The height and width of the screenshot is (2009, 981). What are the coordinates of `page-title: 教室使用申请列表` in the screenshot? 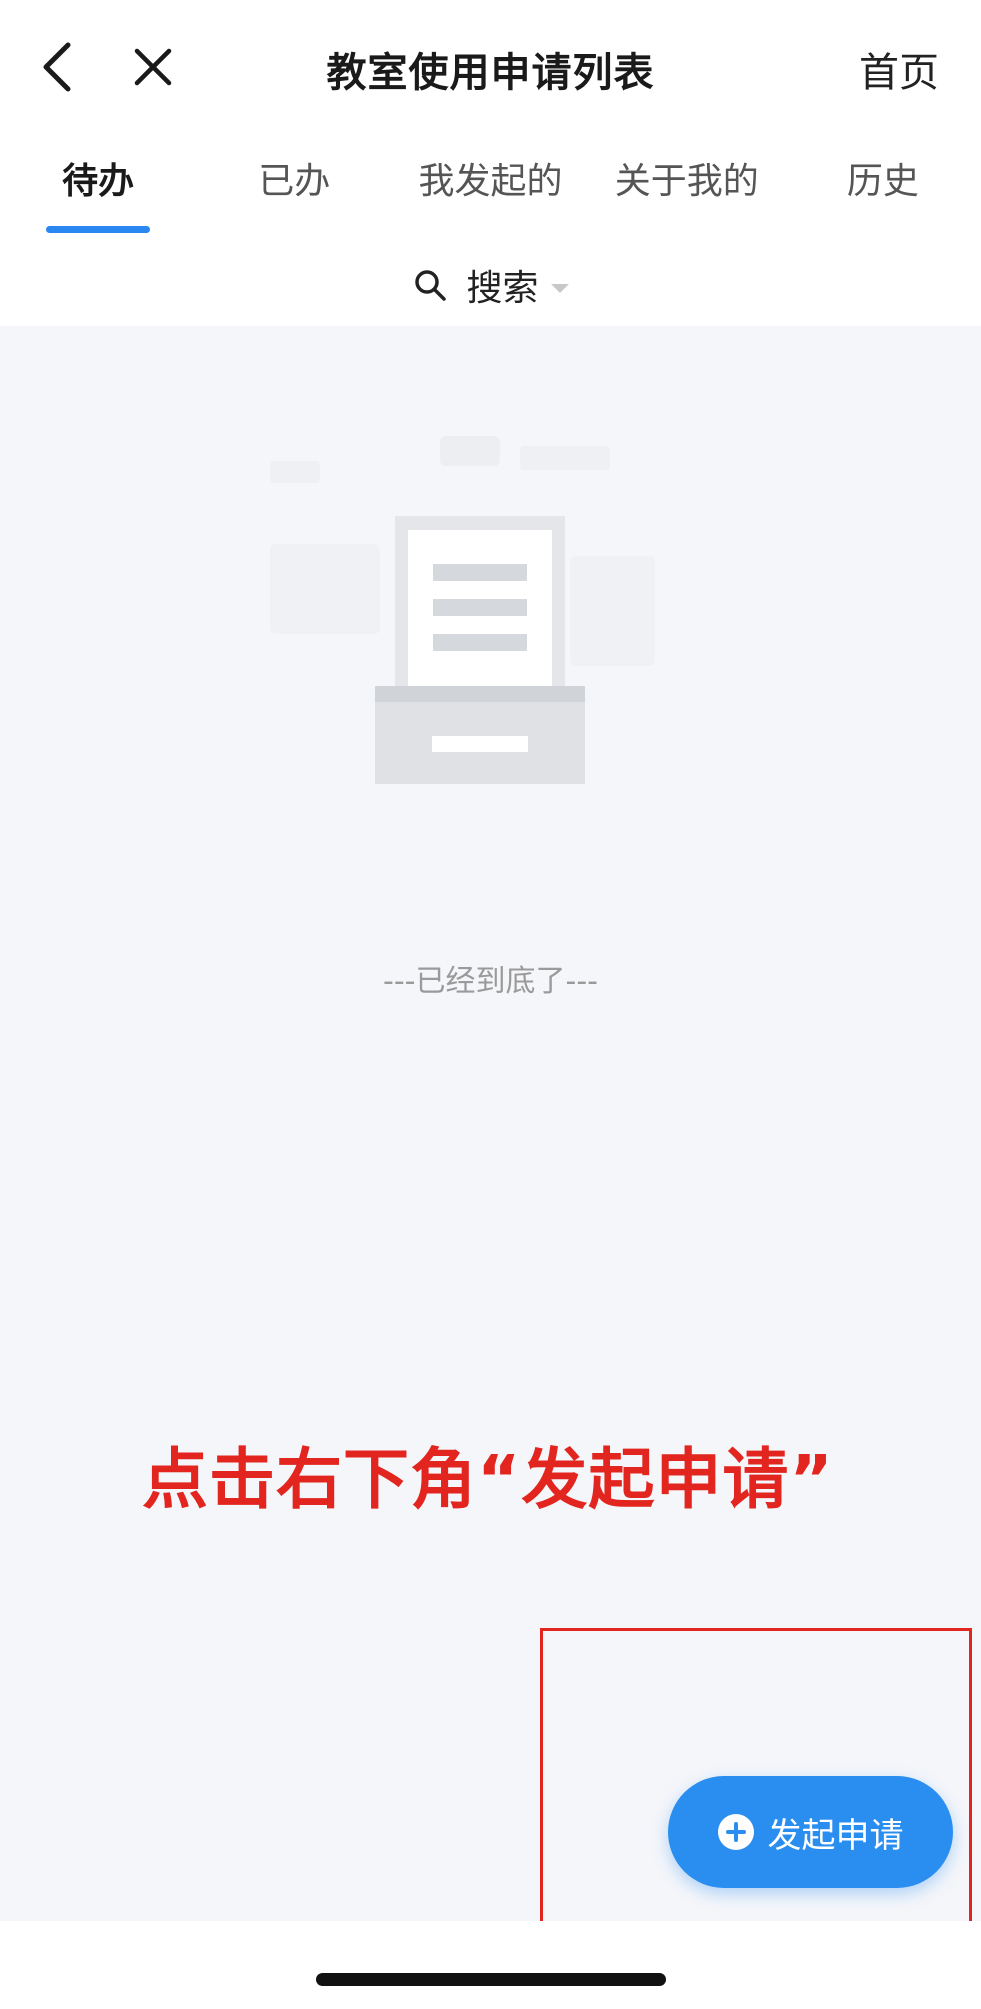 It's located at (490, 73).